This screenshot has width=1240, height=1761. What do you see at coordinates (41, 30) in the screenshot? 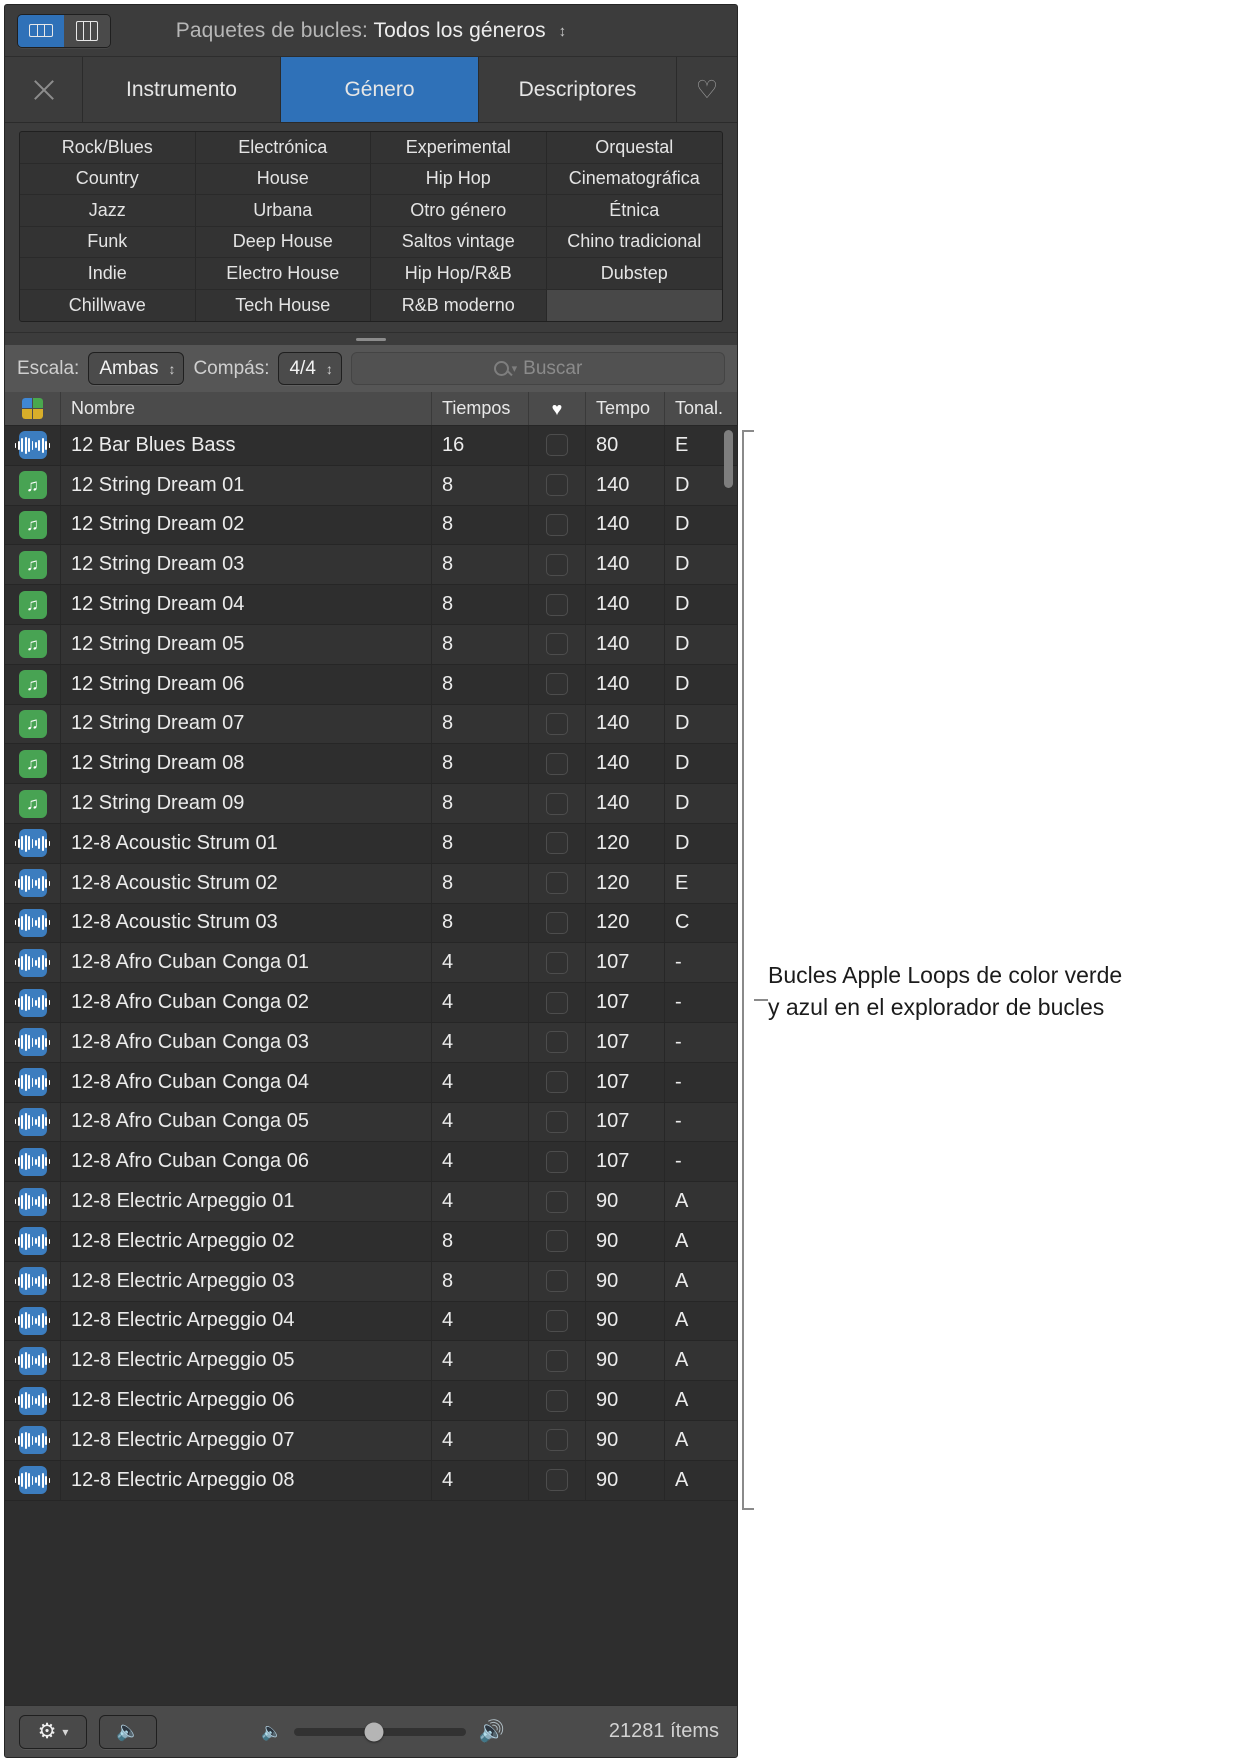
I see `button-view-packs` at bounding box center [41, 30].